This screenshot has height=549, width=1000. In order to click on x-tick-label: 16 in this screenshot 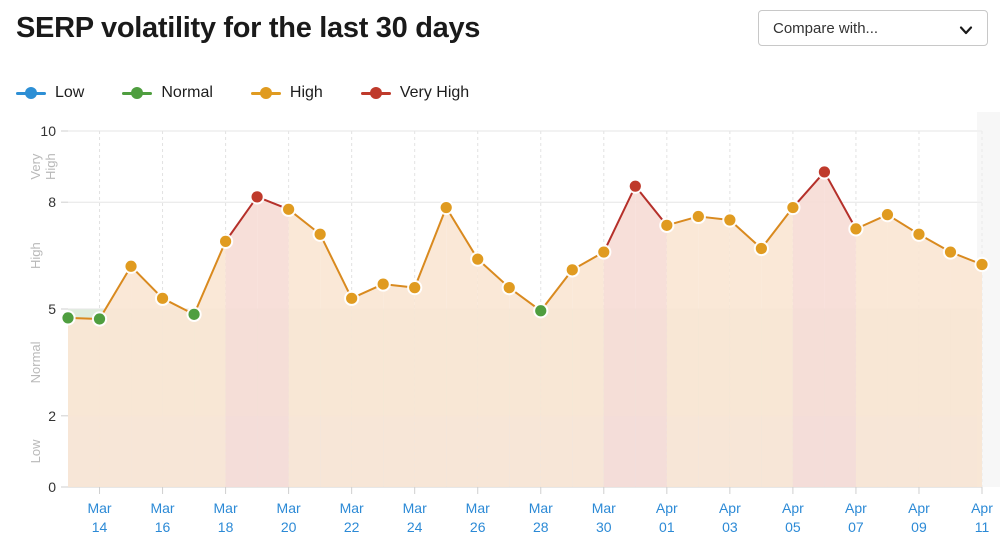, I will do `click(163, 527)`.